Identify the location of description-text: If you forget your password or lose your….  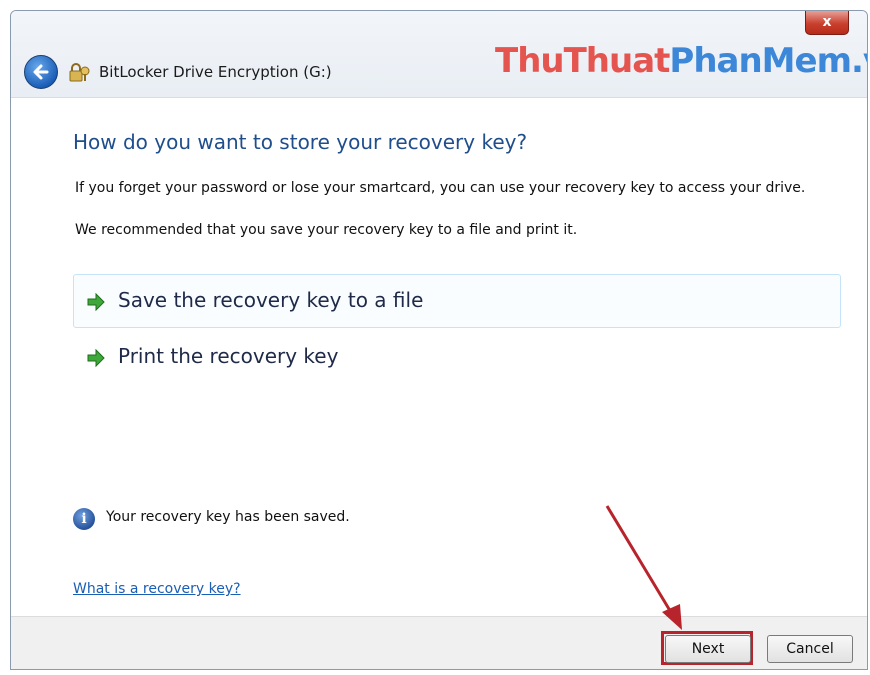
(440, 188).